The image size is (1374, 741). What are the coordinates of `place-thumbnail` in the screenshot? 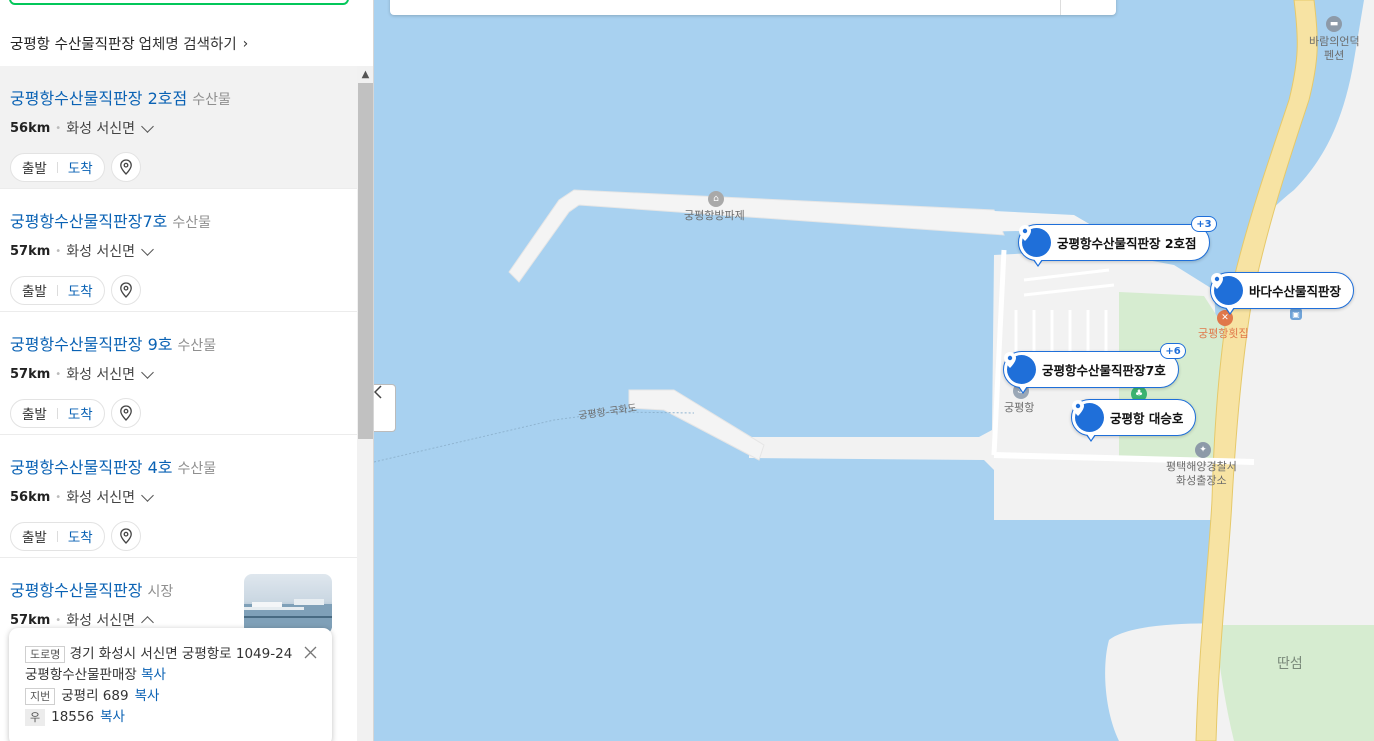 It's located at (288, 604).